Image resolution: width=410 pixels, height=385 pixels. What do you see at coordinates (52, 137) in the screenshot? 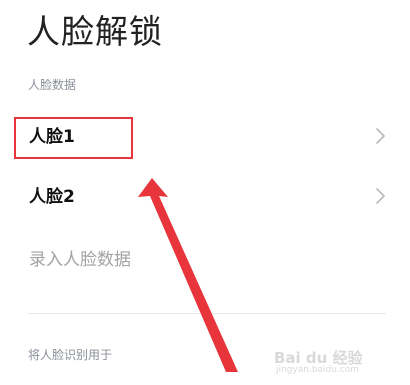
I see `face-item-label: 人脸1` at bounding box center [52, 137].